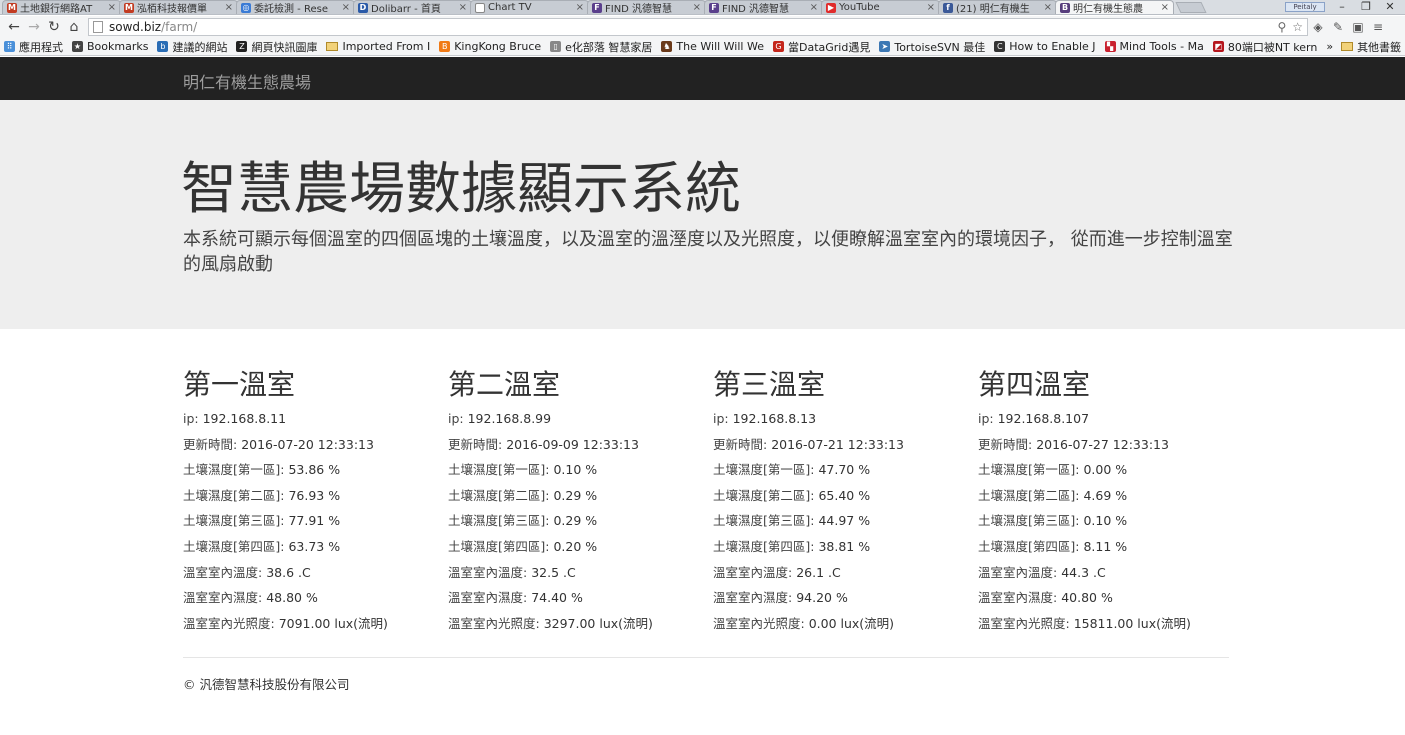  What do you see at coordinates (178, 7) in the screenshot?
I see `browser-tab: M 泓栢科技報價單 ×` at bounding box center [178, 7].